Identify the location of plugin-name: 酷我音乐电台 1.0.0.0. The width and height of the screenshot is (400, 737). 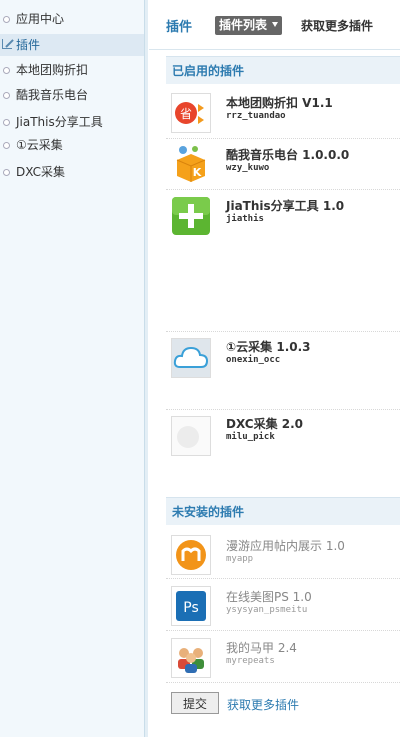
(288, 155).